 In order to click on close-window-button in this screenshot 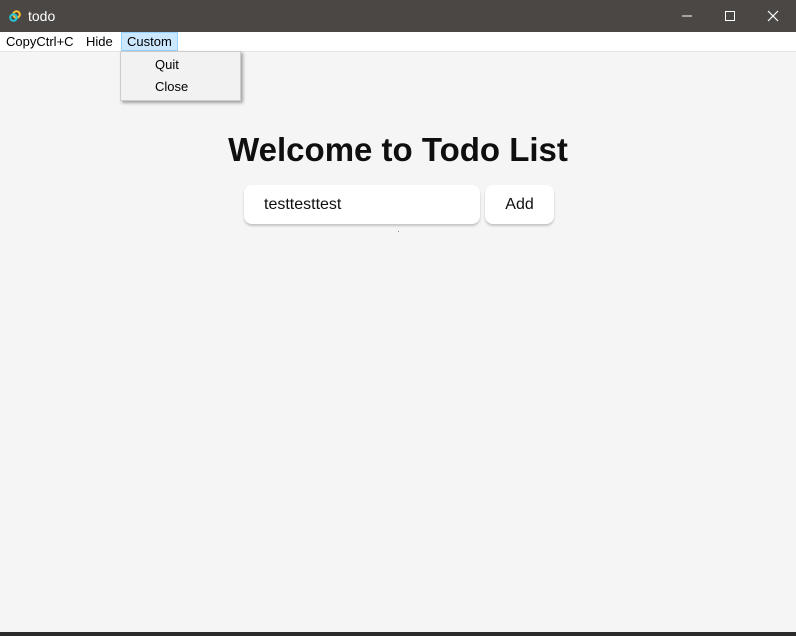, I will do `click(773, 16)`.